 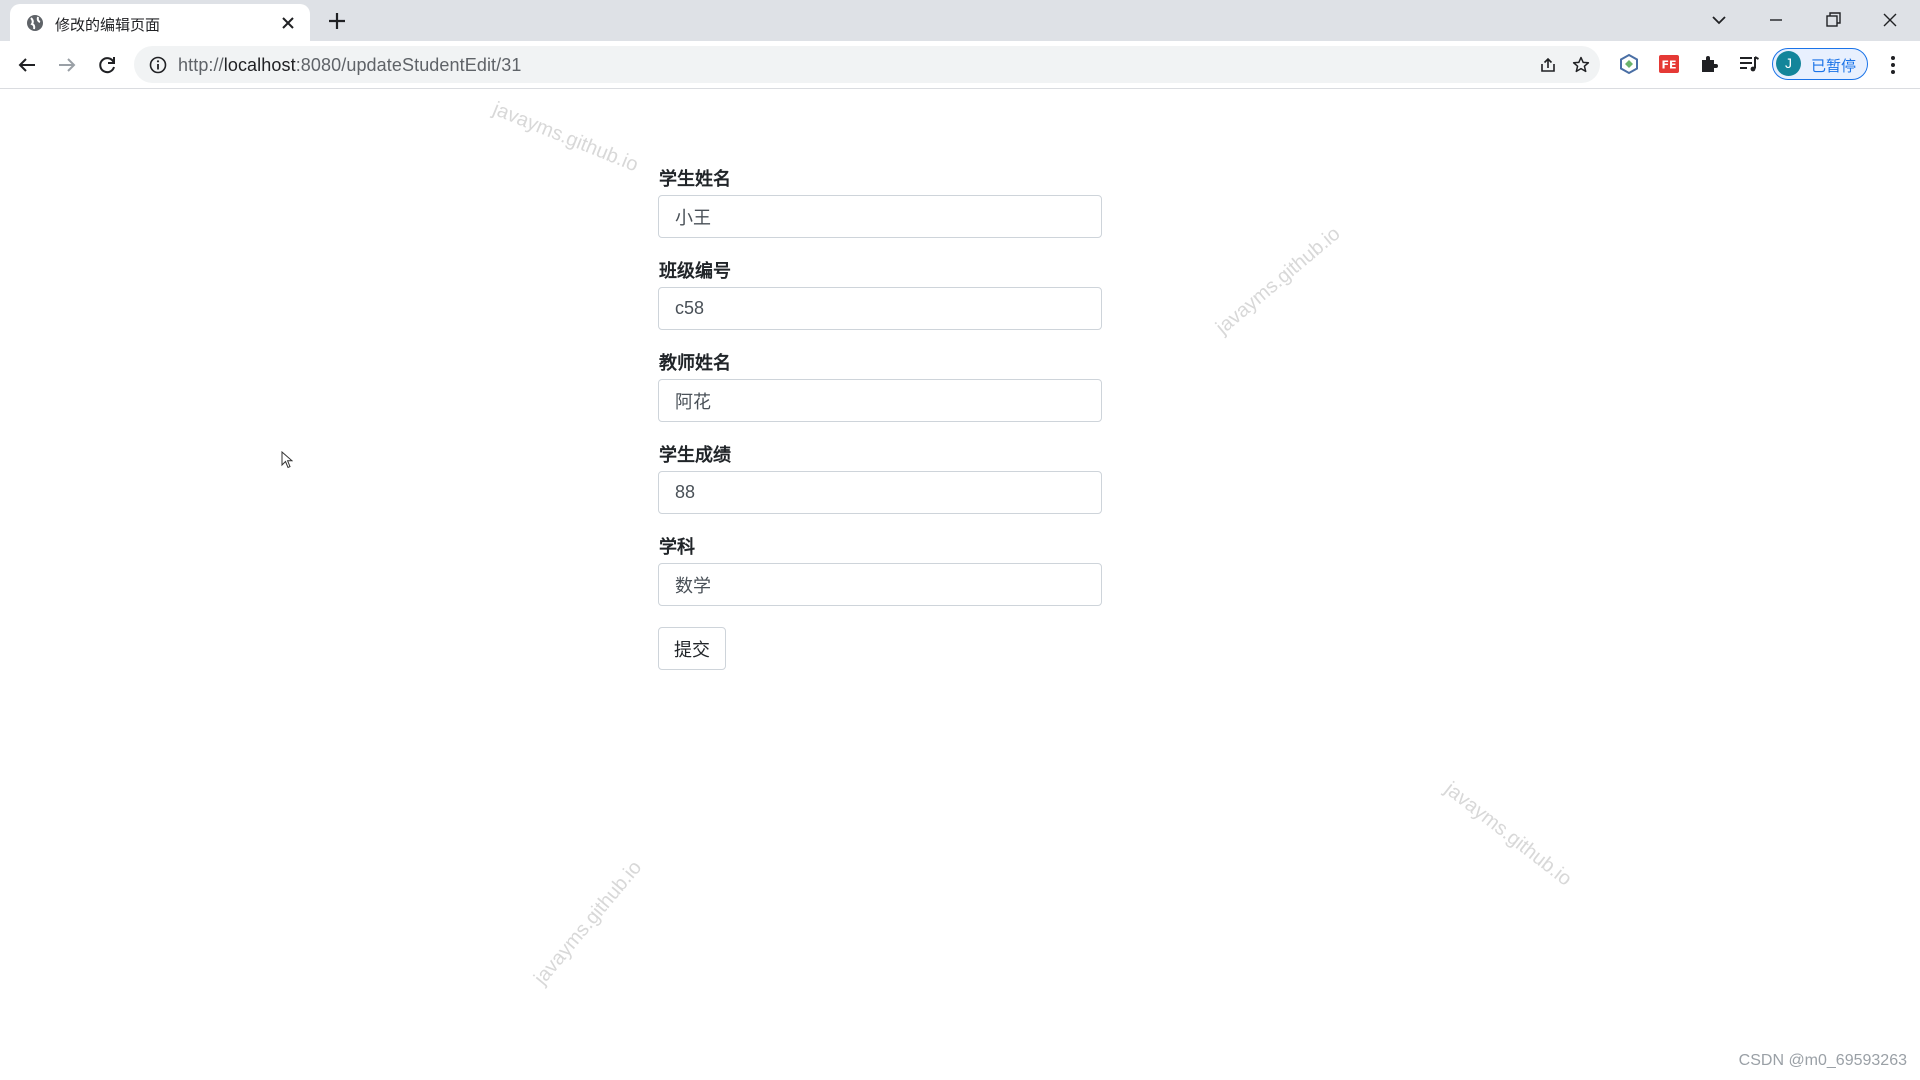 I want to click on restore-icon, so click(x=1833, y=20).